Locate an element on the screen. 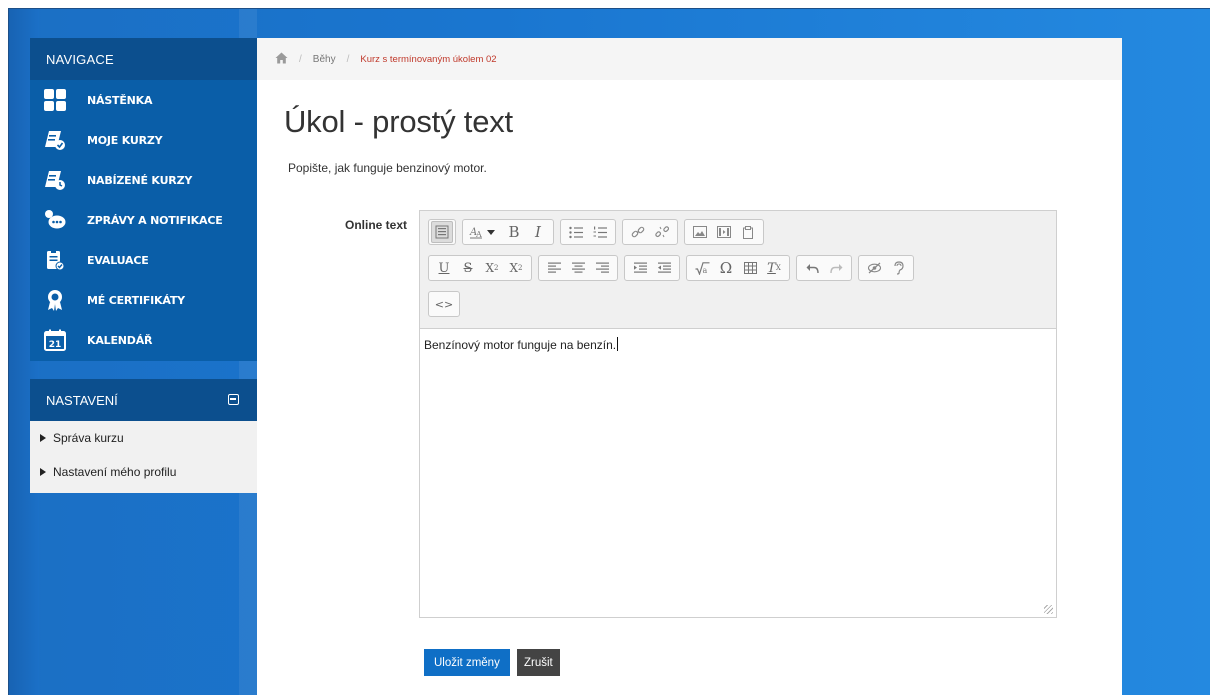 The image size is (1210, 695). subscript-mark: 2 is located at coordinates (496, 268).